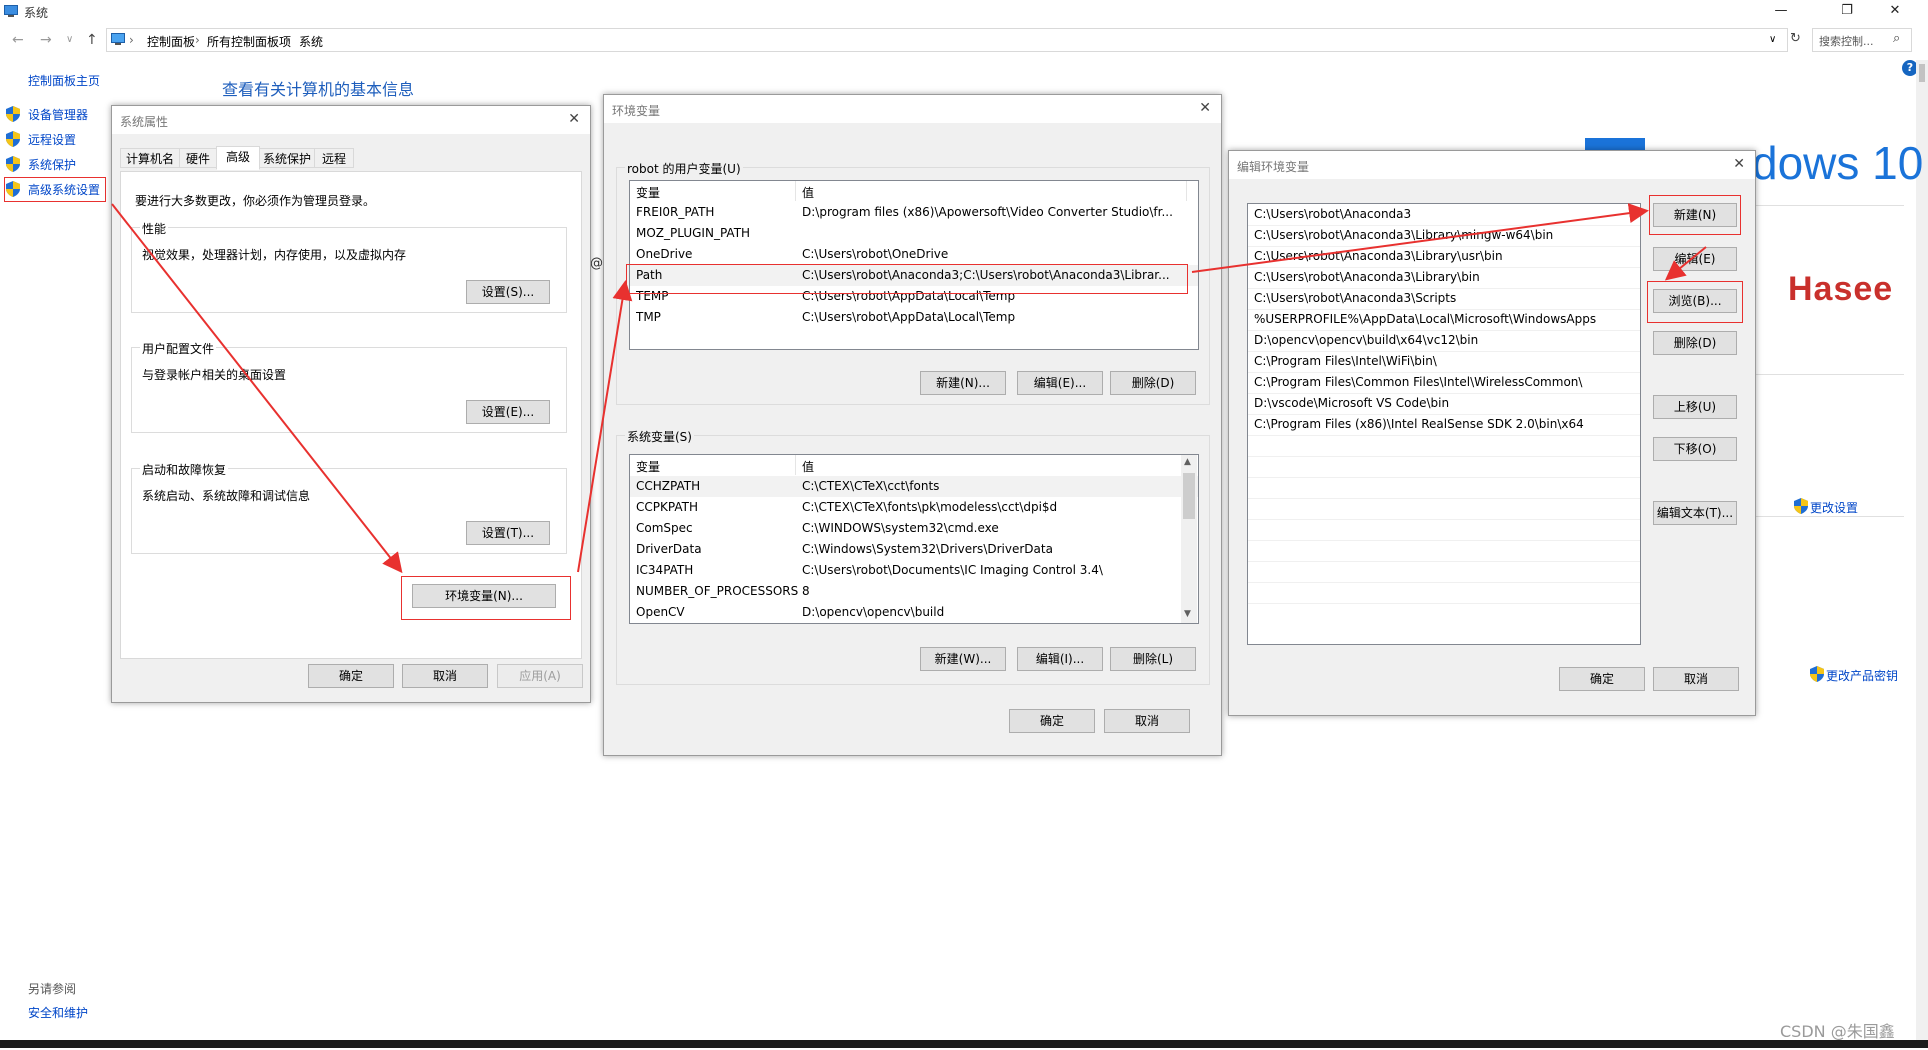 The image size is (1928, 1050). Describe the element at coordinates (605, 426) in the screenshot. I see `arrow-to-path-row` at that location.